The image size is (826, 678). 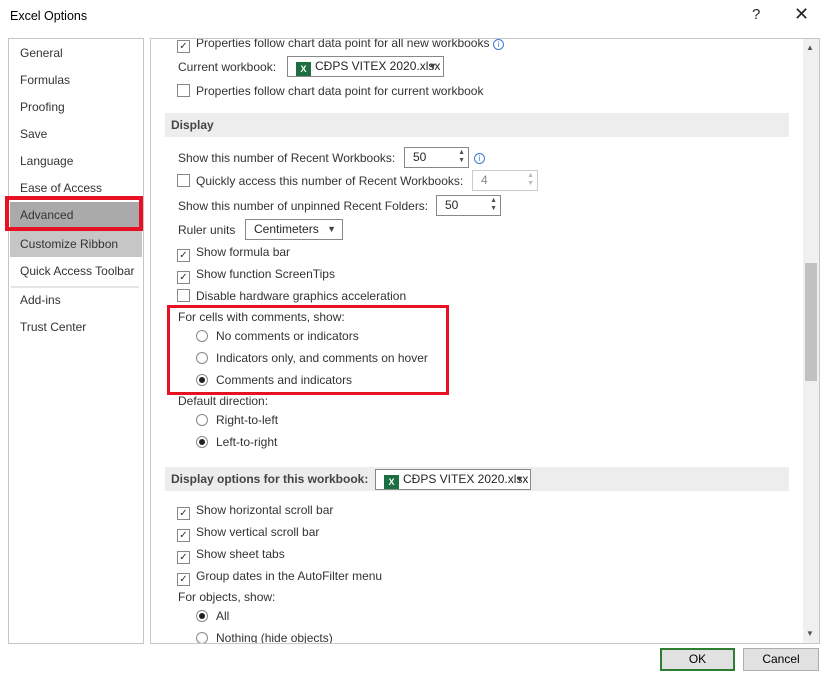 What do you see at coordinates (291, 296) in the screenshot?
I see `hw-accel-checkbox: Disable hardware graphics acceleration` at bounding box center [291, 296].